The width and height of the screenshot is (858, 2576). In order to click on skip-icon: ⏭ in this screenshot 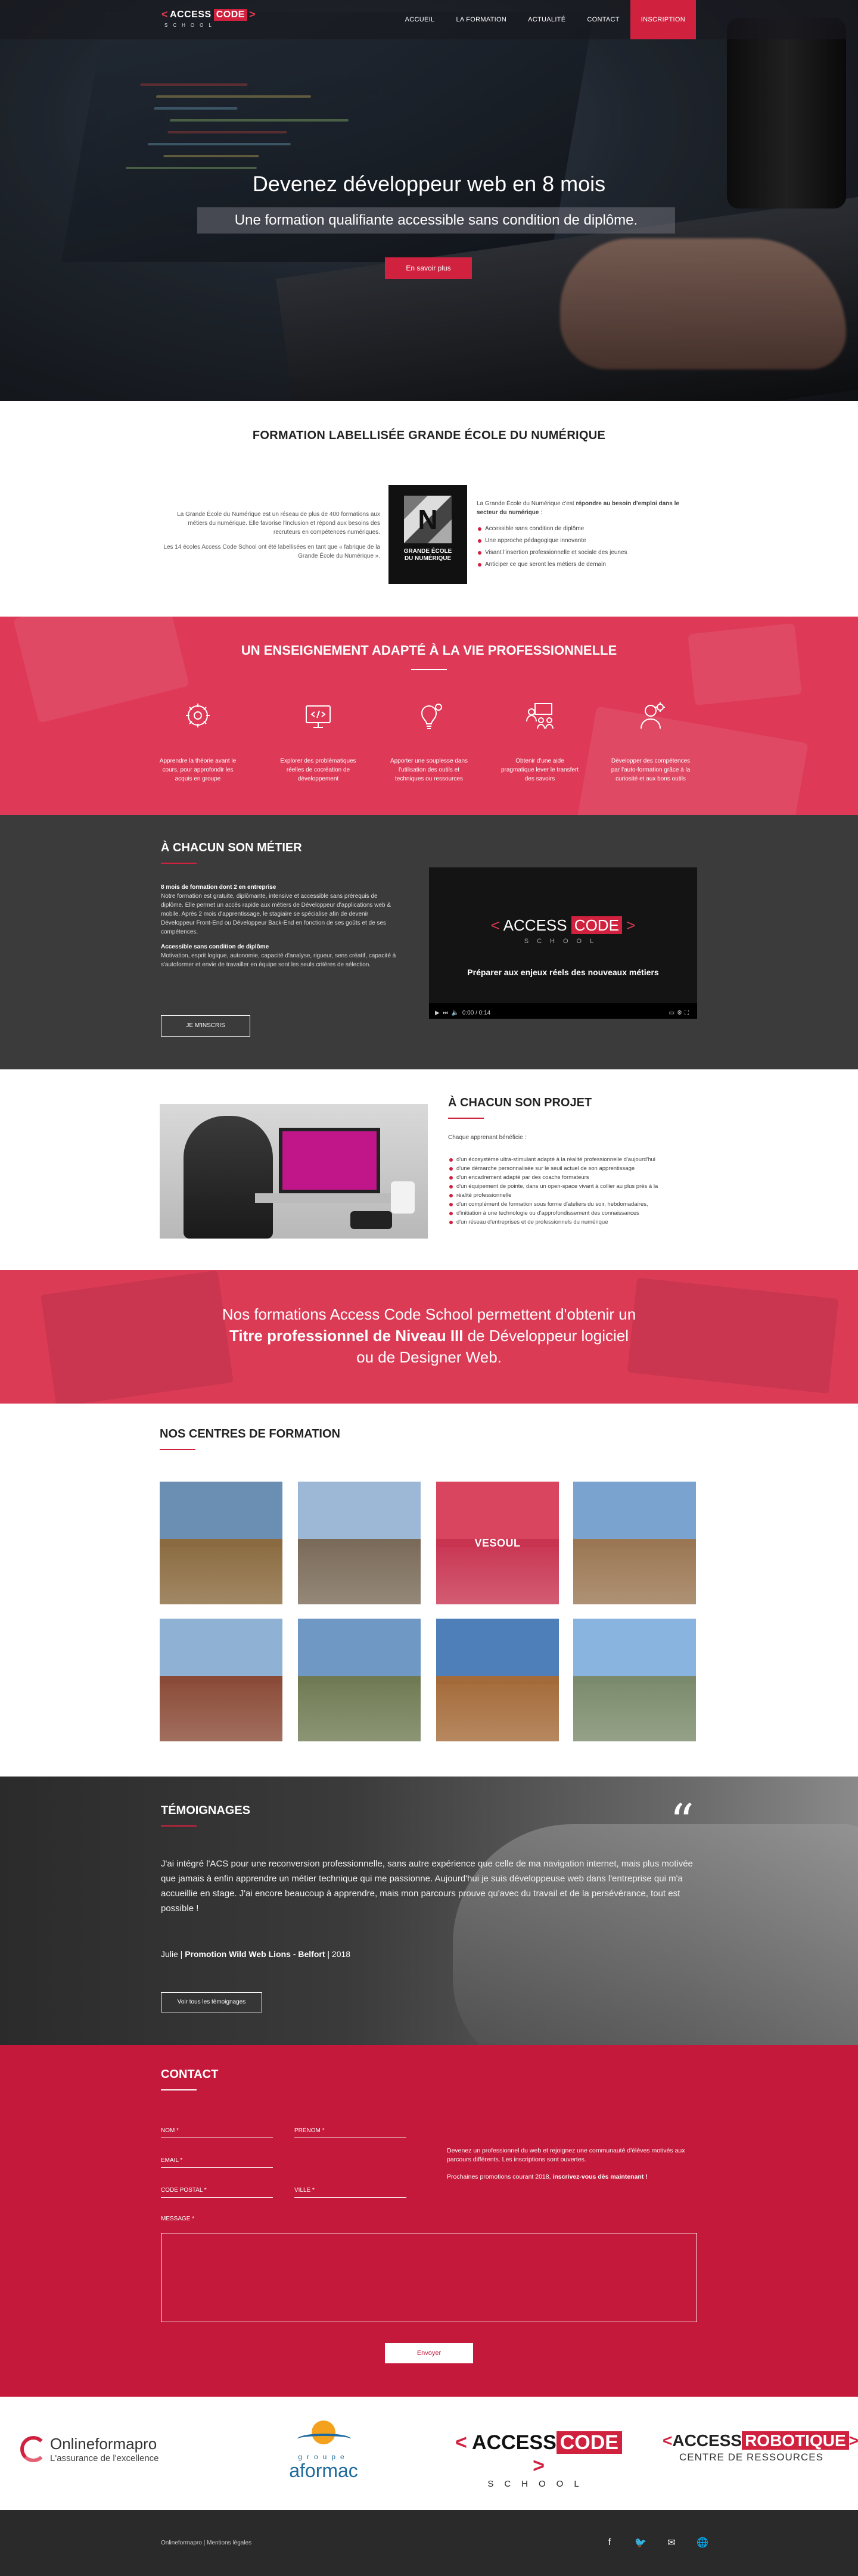, I will do `click(445, 1013)`.